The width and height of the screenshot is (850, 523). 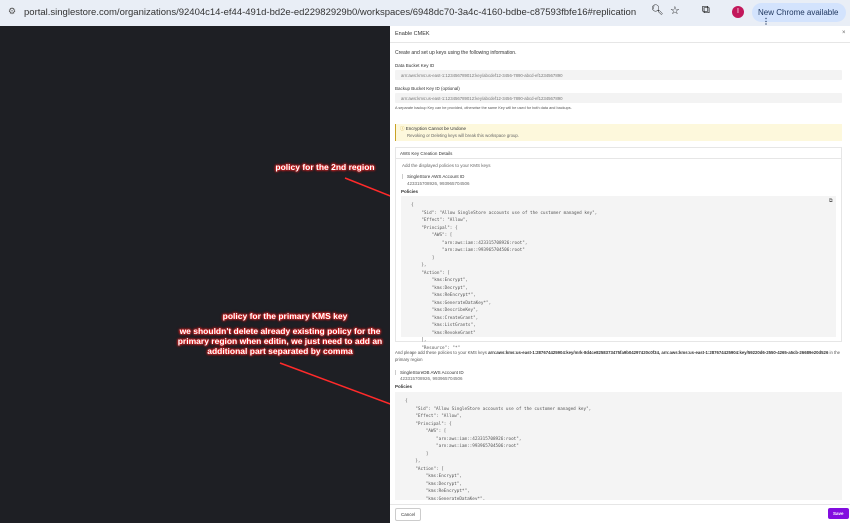 What do you see at coordinates (657, 10) in the screenshot?
I see `zoom-icon: 🔍︎` at bounding box center [657, 10].